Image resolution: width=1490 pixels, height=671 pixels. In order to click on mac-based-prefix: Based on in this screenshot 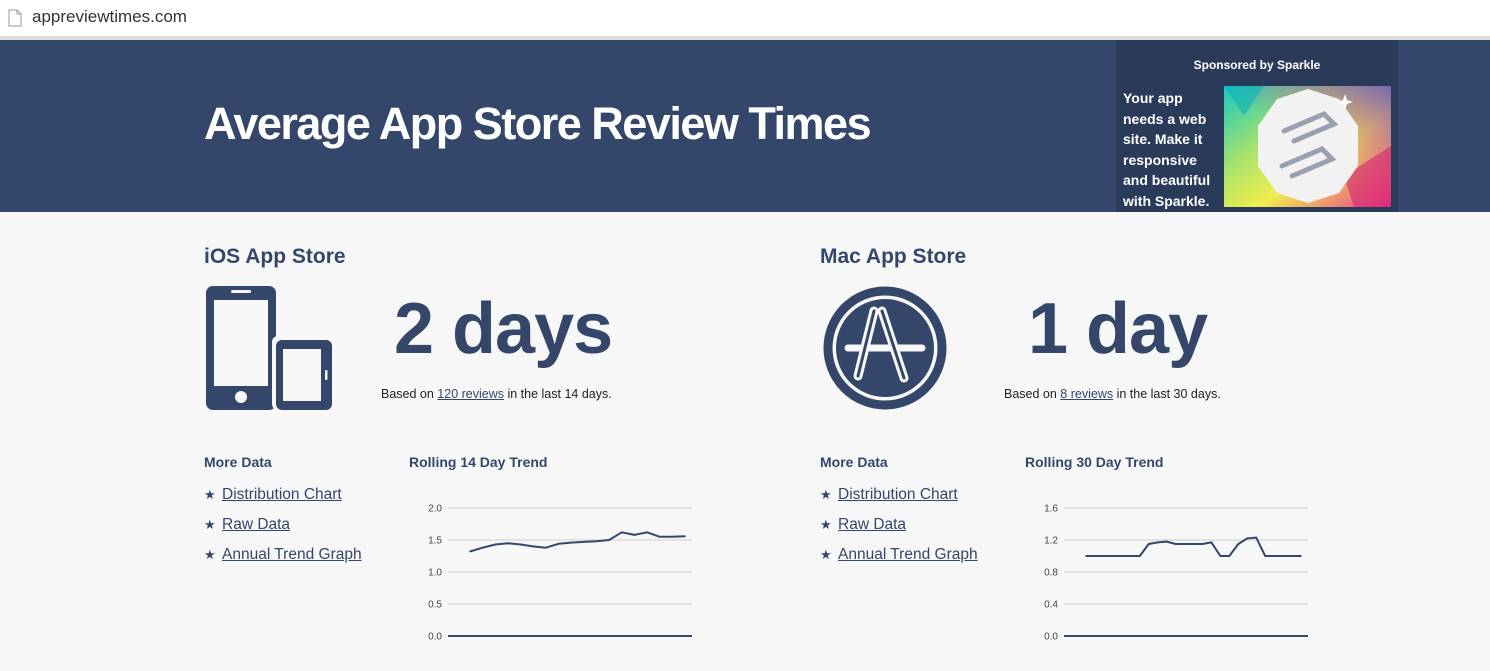, I will do `click(1032, 394)`.